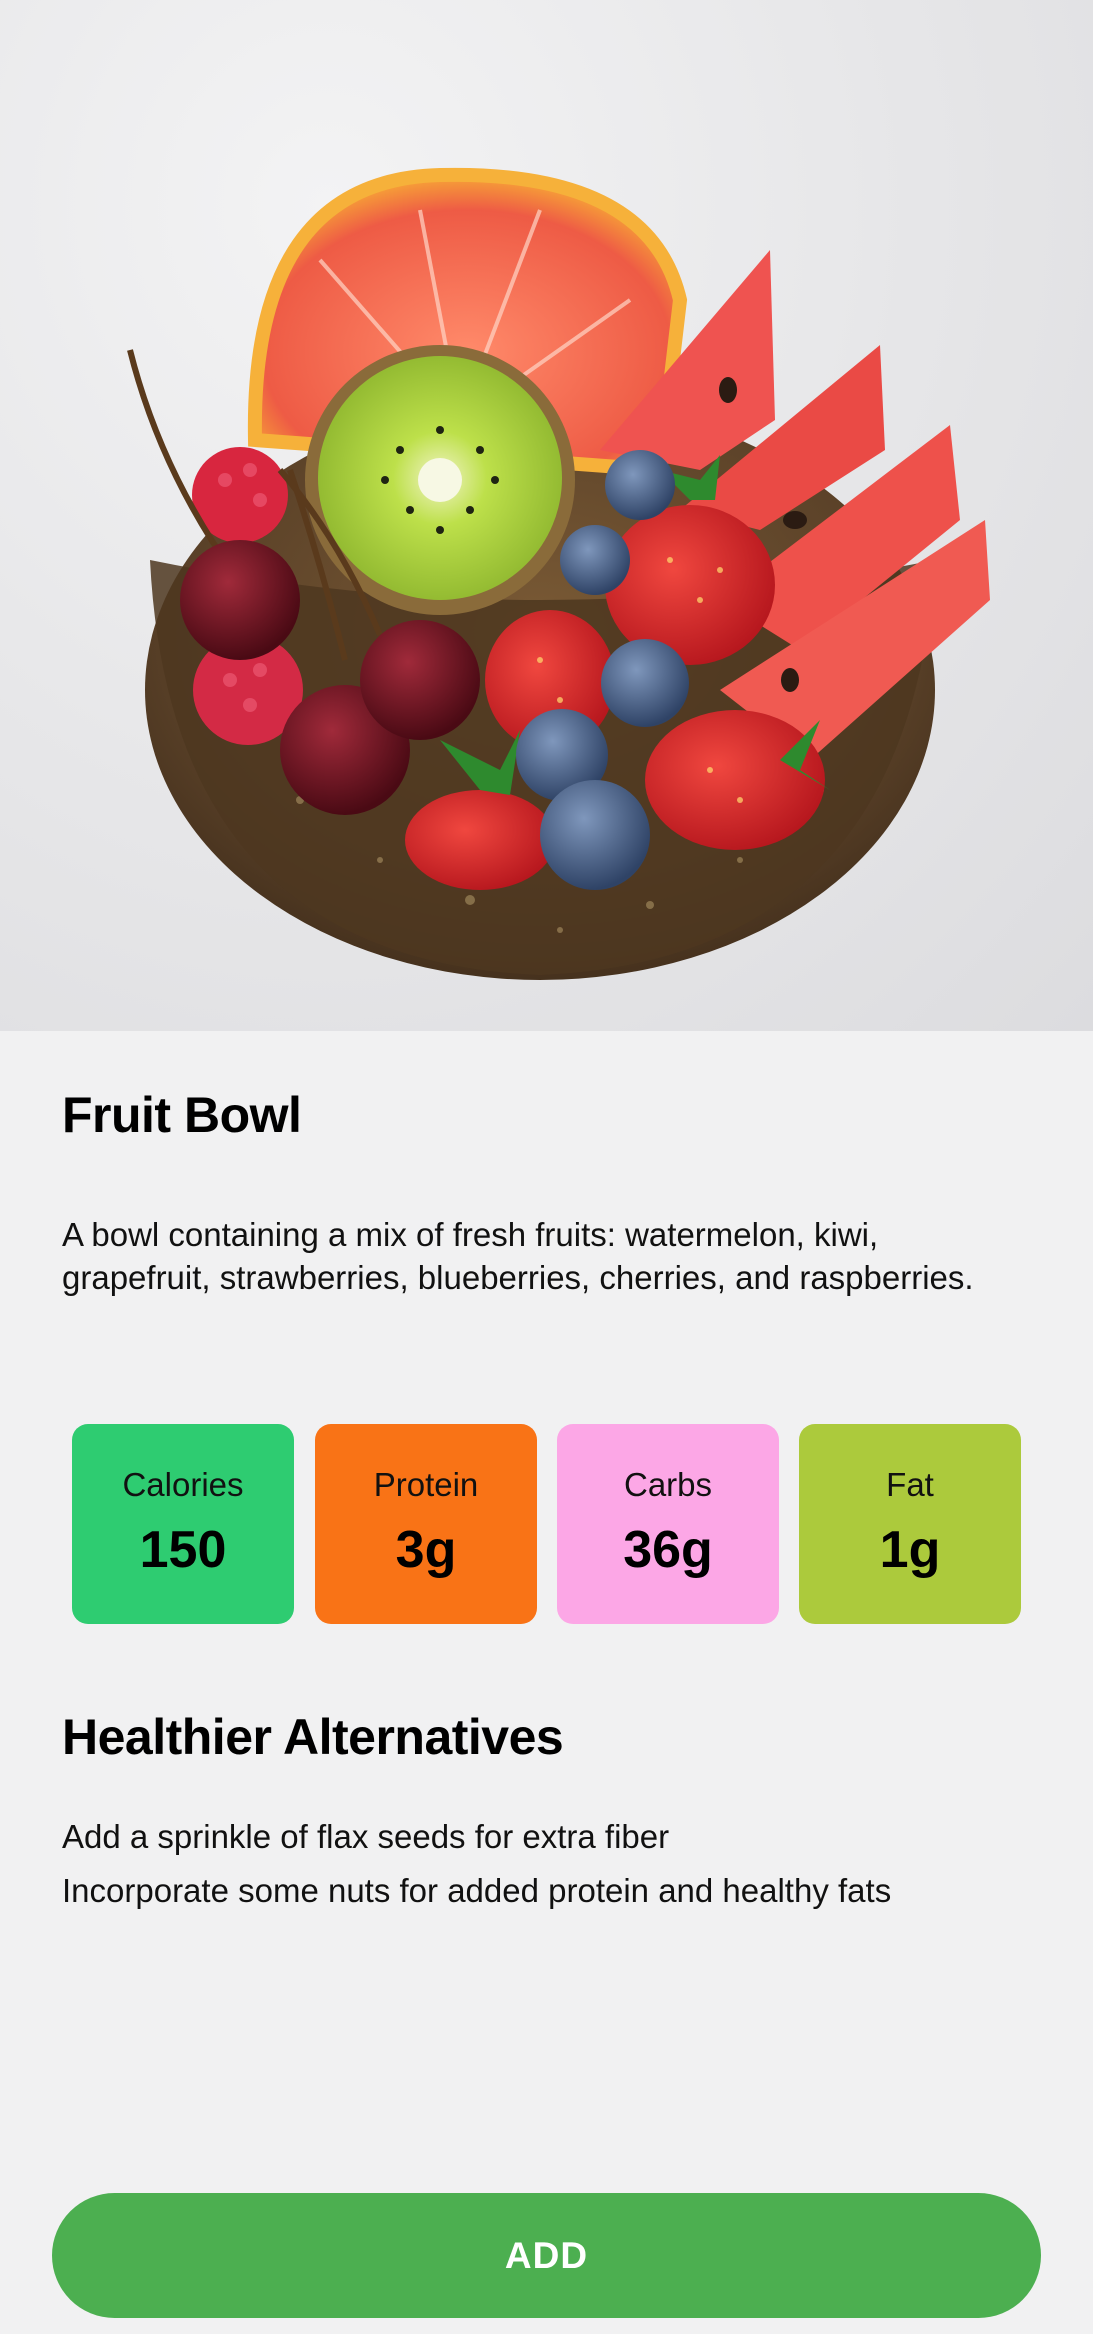  Describe the element at coordinates (668, 1484) in the screenshot. I see `macro-label: Carbs` at that location.